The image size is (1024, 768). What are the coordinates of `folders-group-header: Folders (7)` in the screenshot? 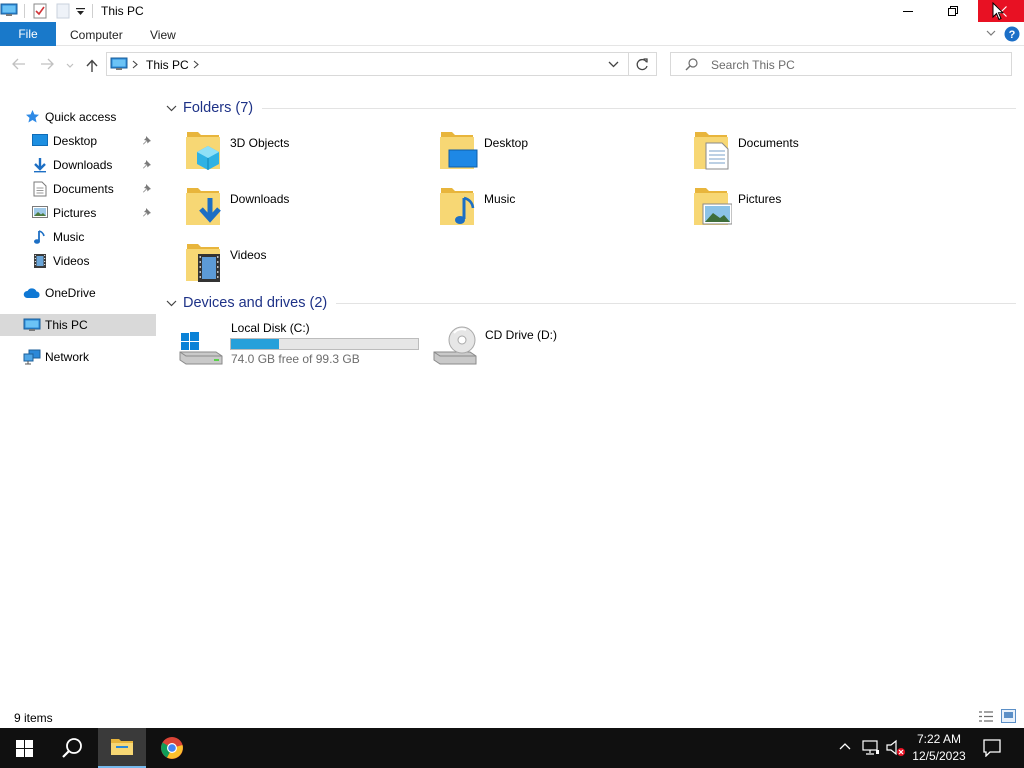 It's located at (209, 108).